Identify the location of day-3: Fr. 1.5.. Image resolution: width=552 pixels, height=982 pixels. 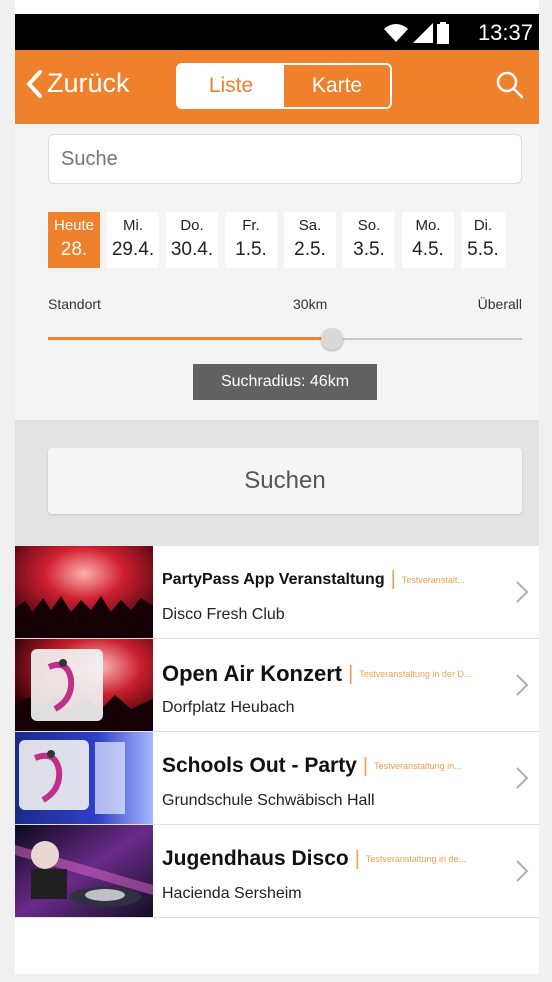
(251, 240).